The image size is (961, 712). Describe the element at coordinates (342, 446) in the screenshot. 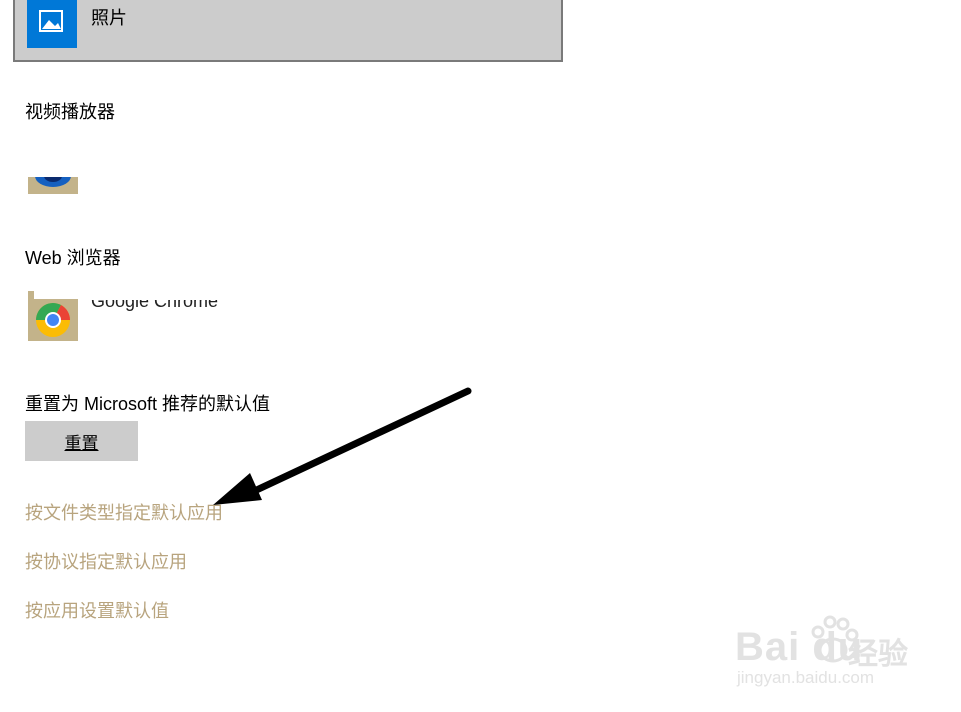

I see `annotation-arrow-icon` at that location.